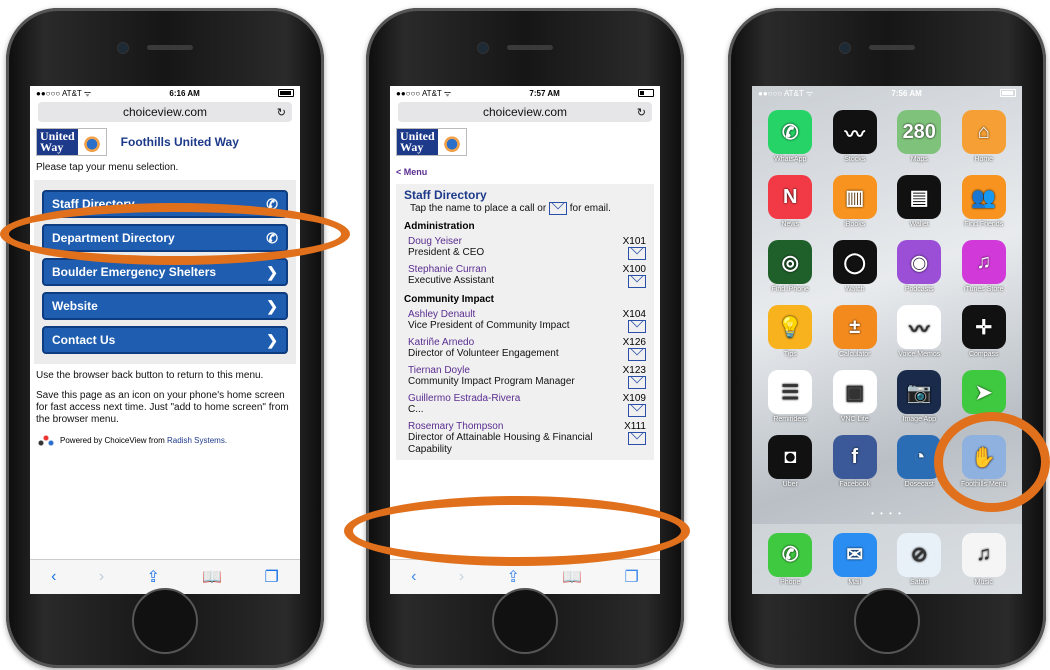 Image resolution: width=1050 pixels, height=670 pixels. I want to click on prompt-text: Please tap your menu selection., so click(107, 167).